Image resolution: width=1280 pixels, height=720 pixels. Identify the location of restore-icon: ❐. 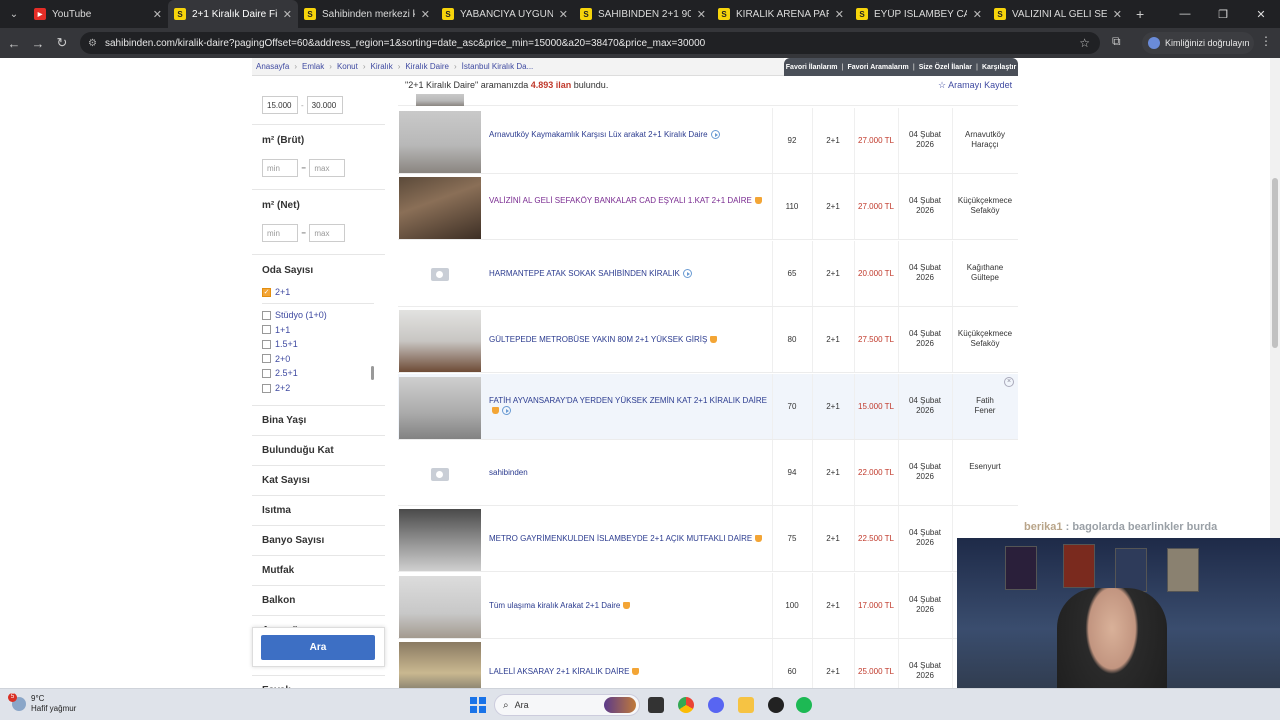
(1223, 14).